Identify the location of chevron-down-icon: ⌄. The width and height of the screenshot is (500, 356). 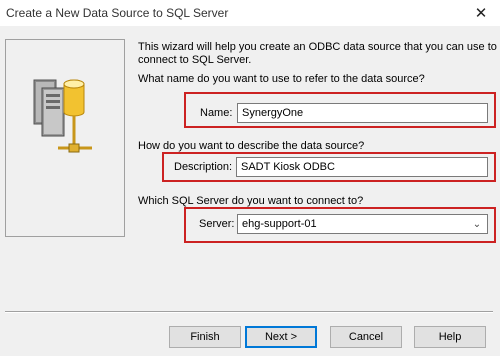
(477, 224).